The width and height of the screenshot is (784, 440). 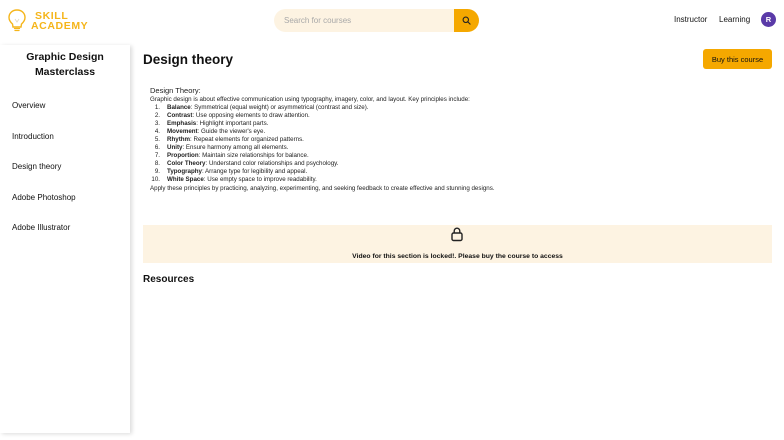 I want to click on list-number: 9., so click(x=157, y=172).